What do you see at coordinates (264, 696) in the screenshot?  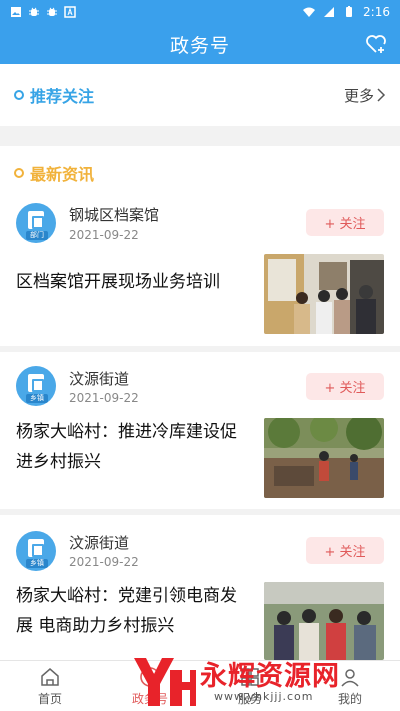 I see `watermark-url: www.yhkjjj.com` at bounding box center [264, 696].